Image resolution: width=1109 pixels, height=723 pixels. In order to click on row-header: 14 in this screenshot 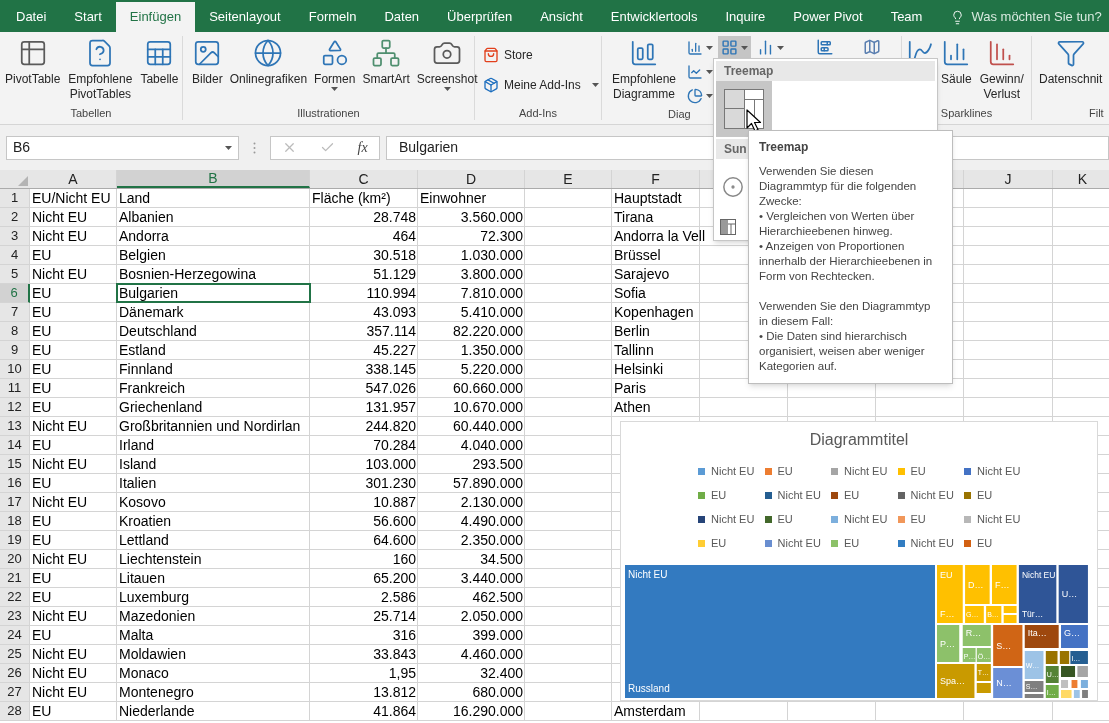, I will do `click(15, 445)`.